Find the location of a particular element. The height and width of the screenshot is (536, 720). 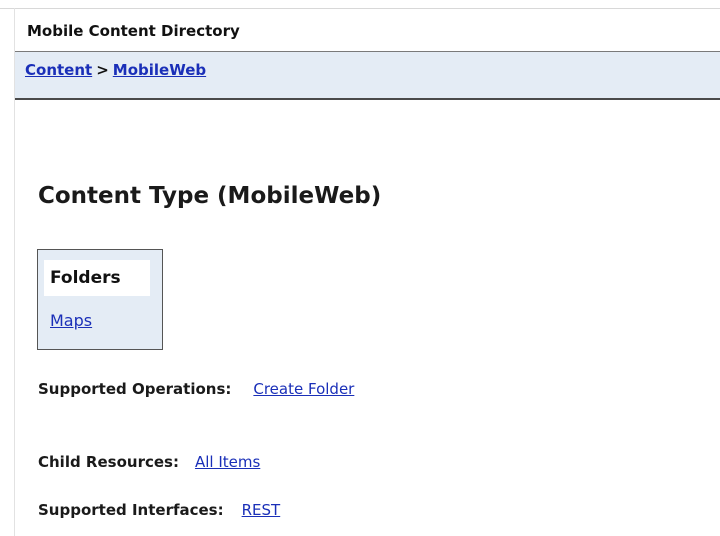

folders-header: Folders is located at coordinates (97, 278).